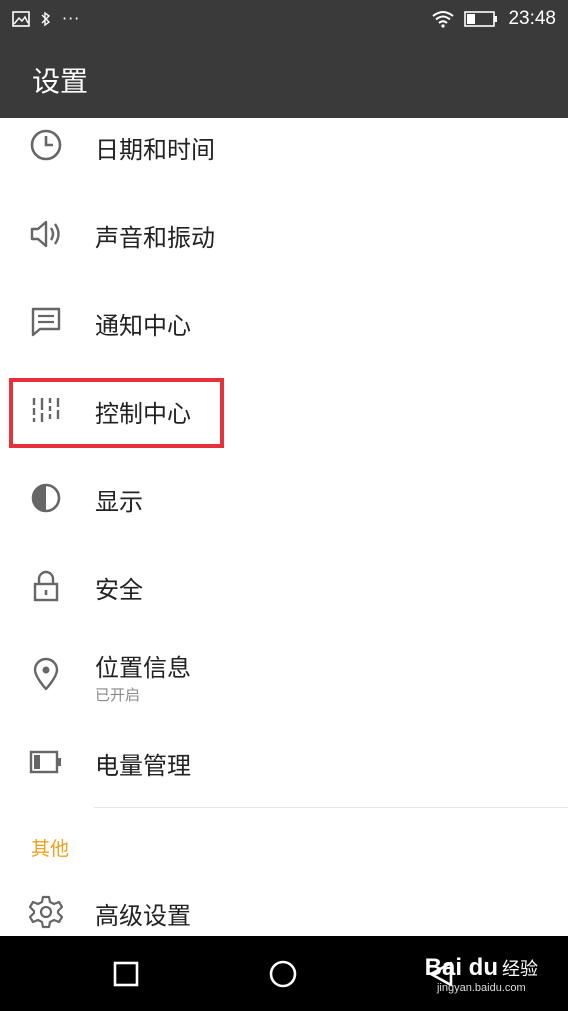 This screenshot has height=1011, width=568. I want to click on contrast-icon, so click(46, 498).